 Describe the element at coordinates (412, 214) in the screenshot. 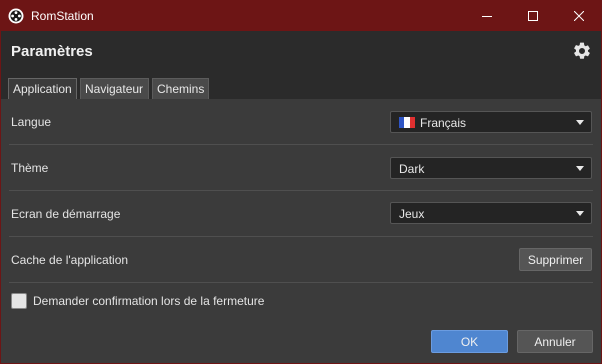

I see `startup-value: Jeux` at that location.